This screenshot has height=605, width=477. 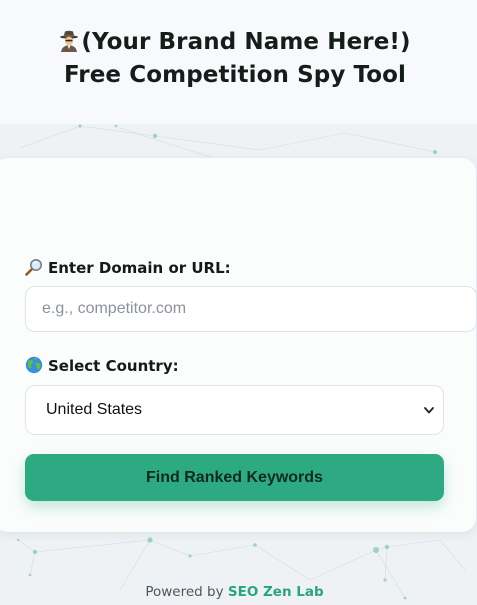 What do you see at coordinates (33, 267) in the screenshot?
I see `magnifier-icon` at bounding box center [33, 267].